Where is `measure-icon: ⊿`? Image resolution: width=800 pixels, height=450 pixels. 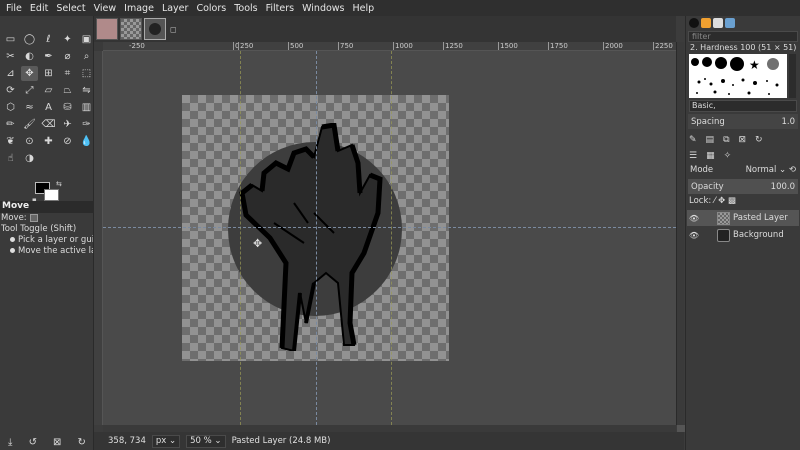 measure-icon: ⊿ is located at coordinates (10, 73).